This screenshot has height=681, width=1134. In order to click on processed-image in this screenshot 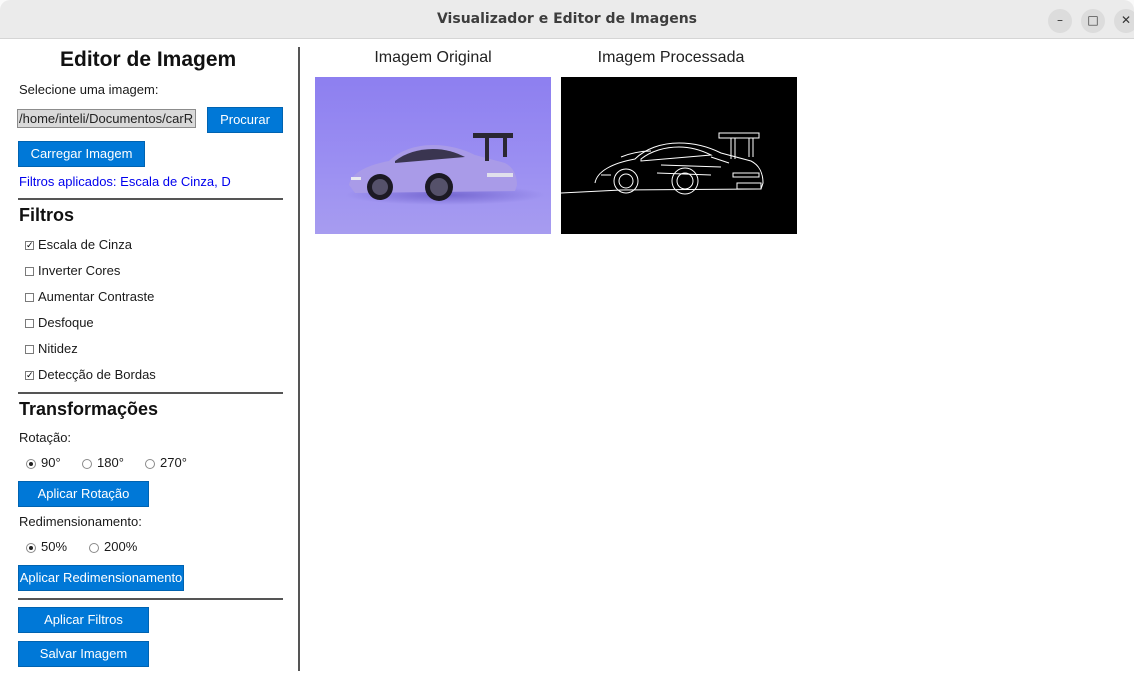, I will do `click(679, 155)`.